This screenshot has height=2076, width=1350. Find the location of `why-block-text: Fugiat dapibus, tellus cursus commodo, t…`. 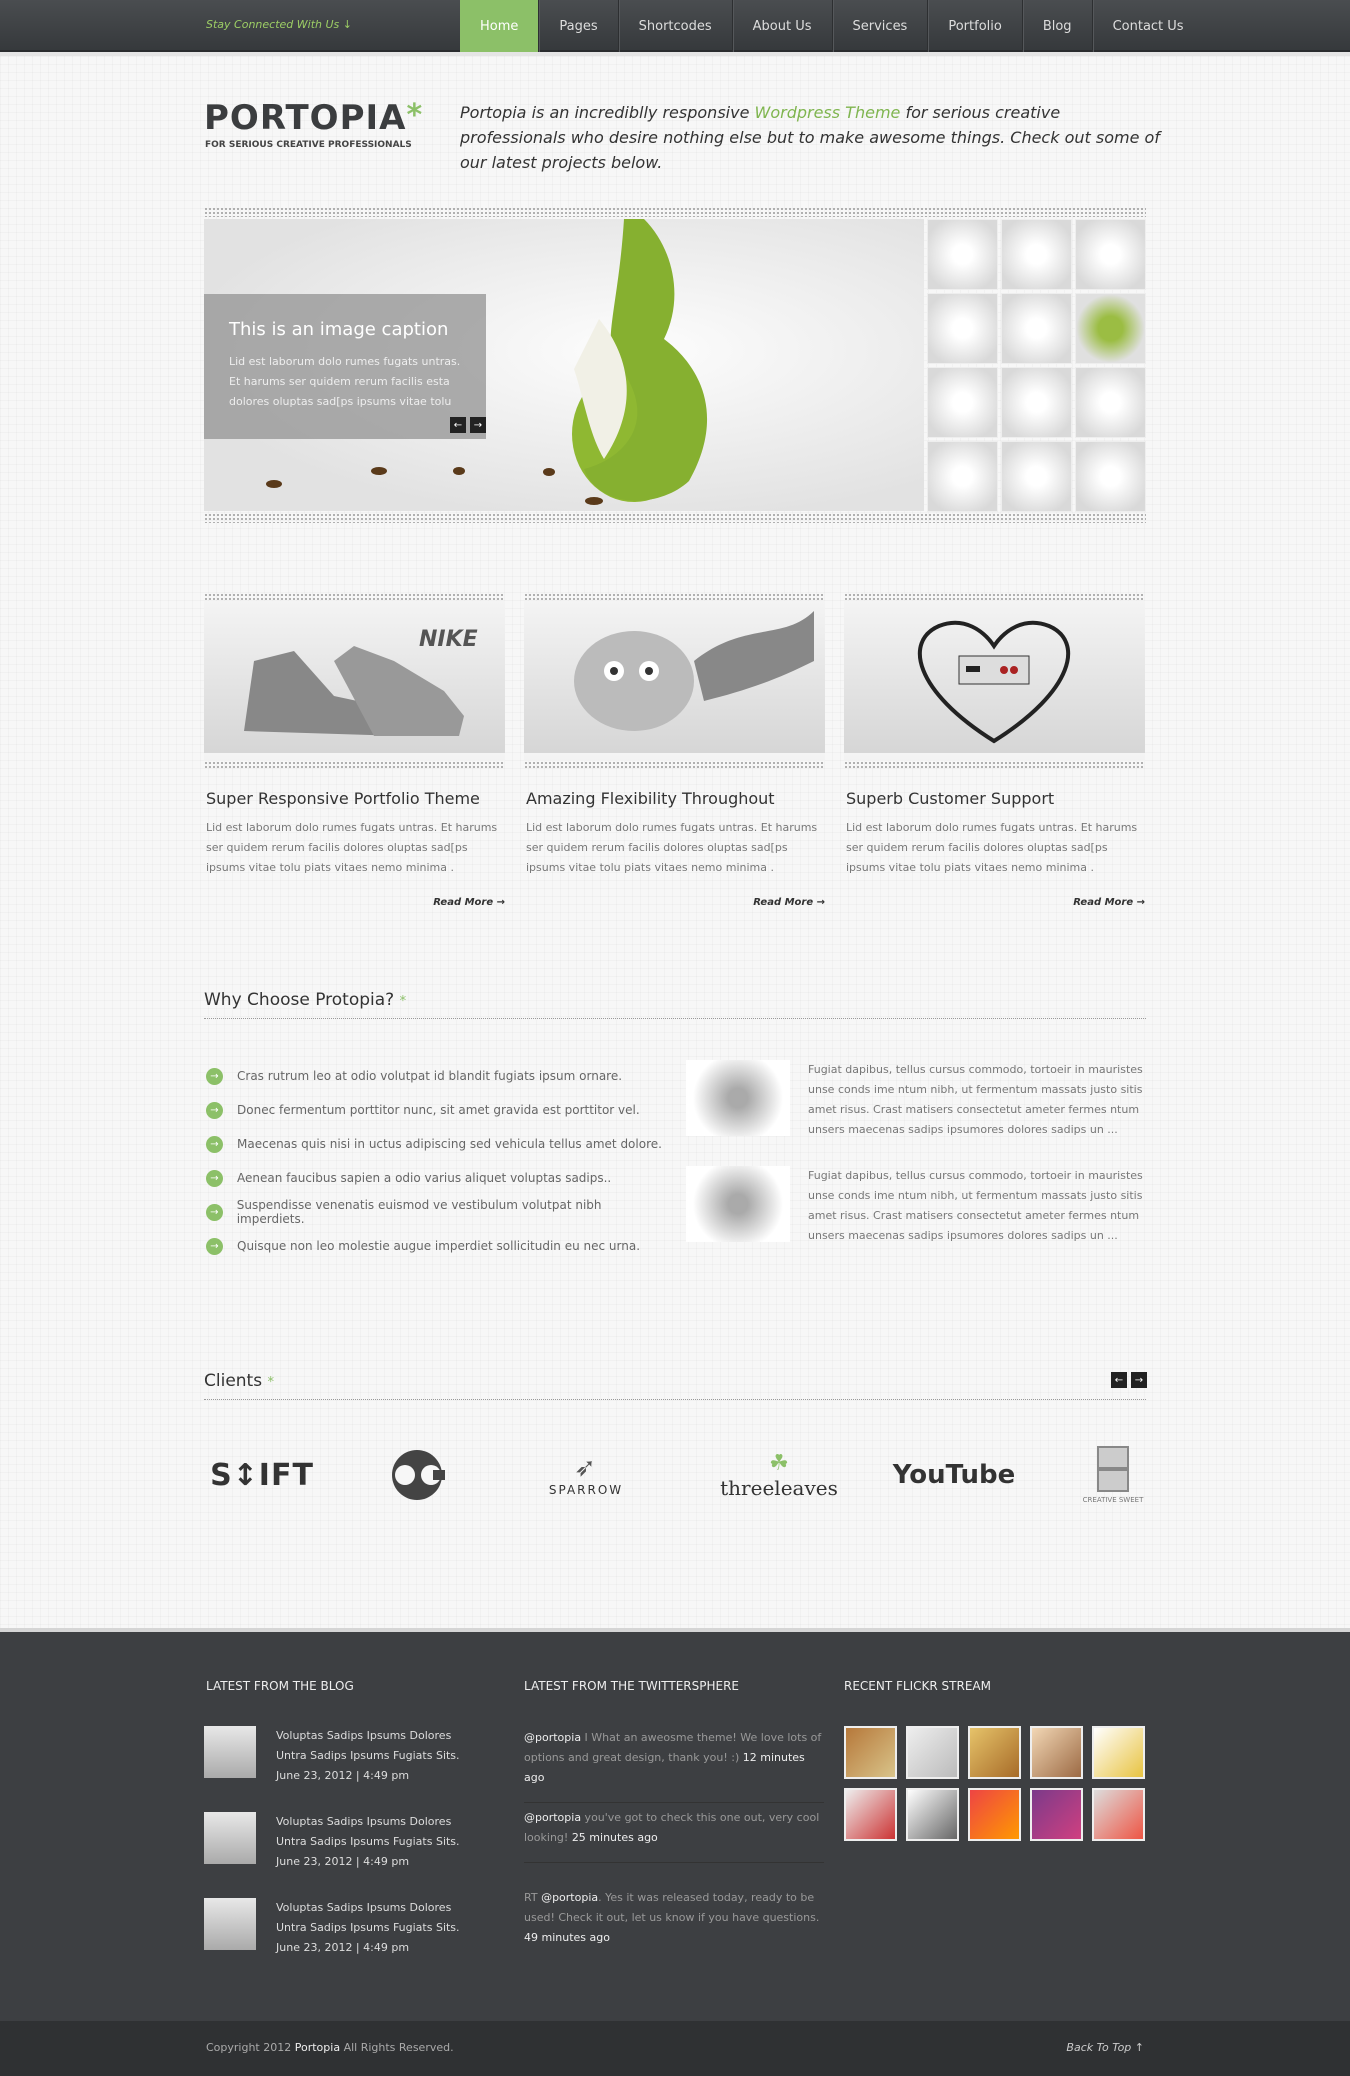

why-block-text: Fugiat dapibus, tellus cursus commodo, t… is located at coordinates (975, 1205).